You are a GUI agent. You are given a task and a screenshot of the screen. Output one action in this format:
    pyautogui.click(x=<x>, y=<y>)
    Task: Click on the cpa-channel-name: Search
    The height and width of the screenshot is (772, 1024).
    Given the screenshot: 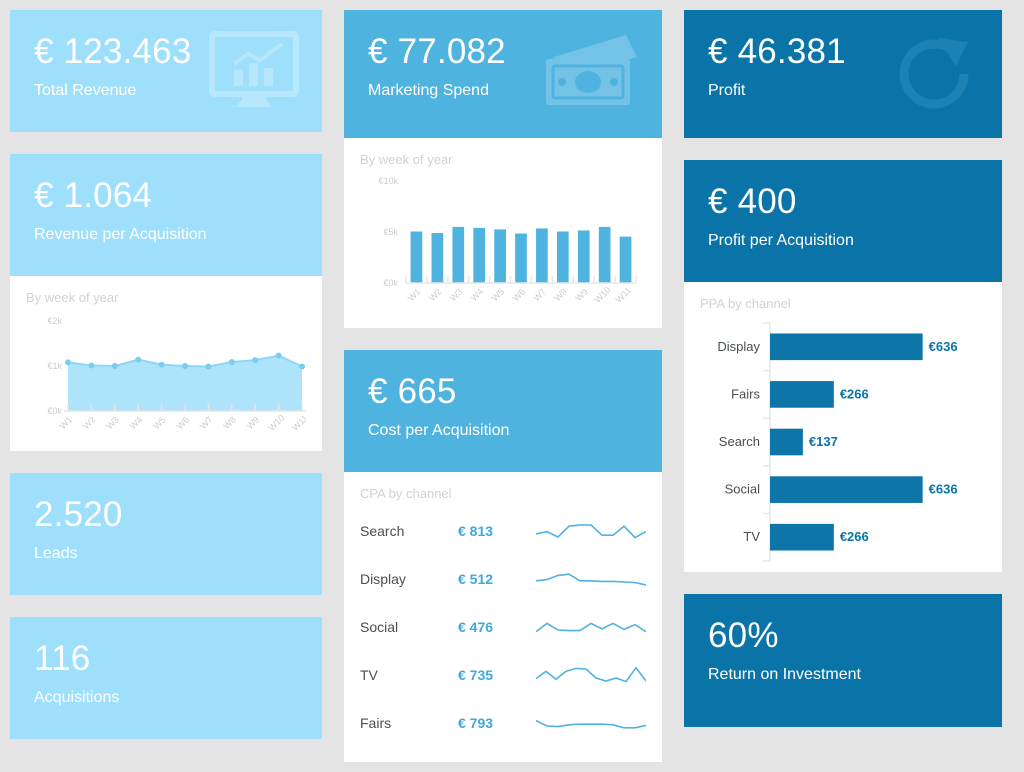 What is the action you would take?
    pyautogui.click(x=382, y=531)
    